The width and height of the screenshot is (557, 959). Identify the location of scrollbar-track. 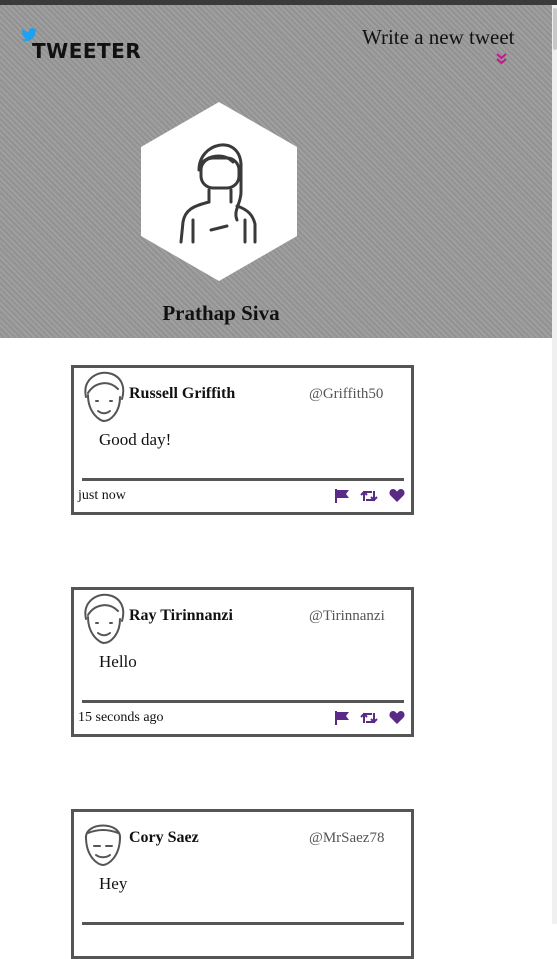
(554, 464).